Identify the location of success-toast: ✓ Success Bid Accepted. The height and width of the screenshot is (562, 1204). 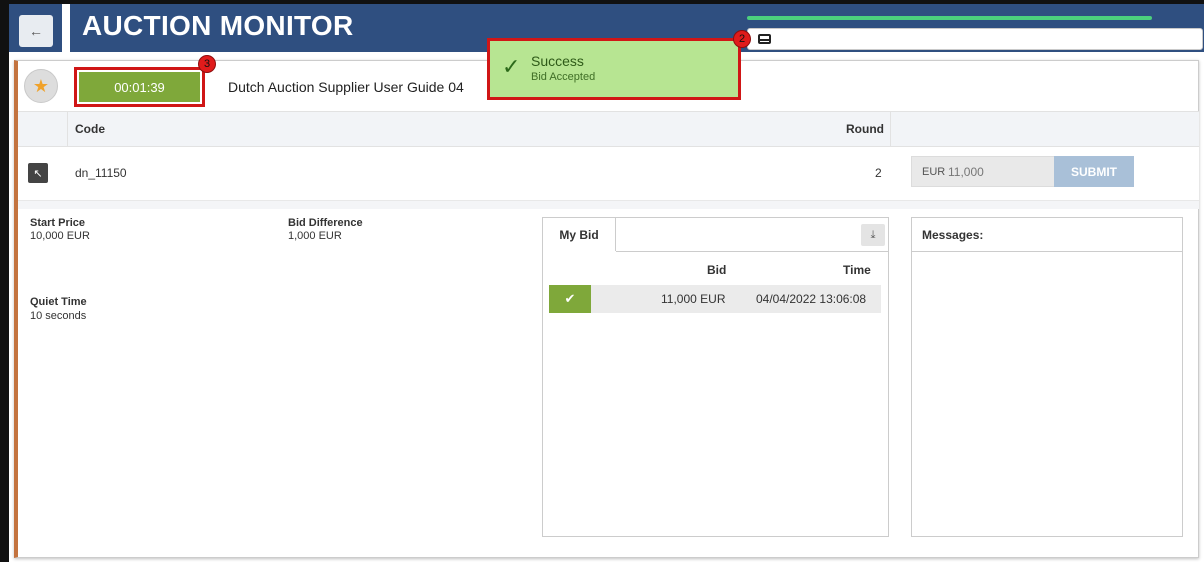
(614, 69).